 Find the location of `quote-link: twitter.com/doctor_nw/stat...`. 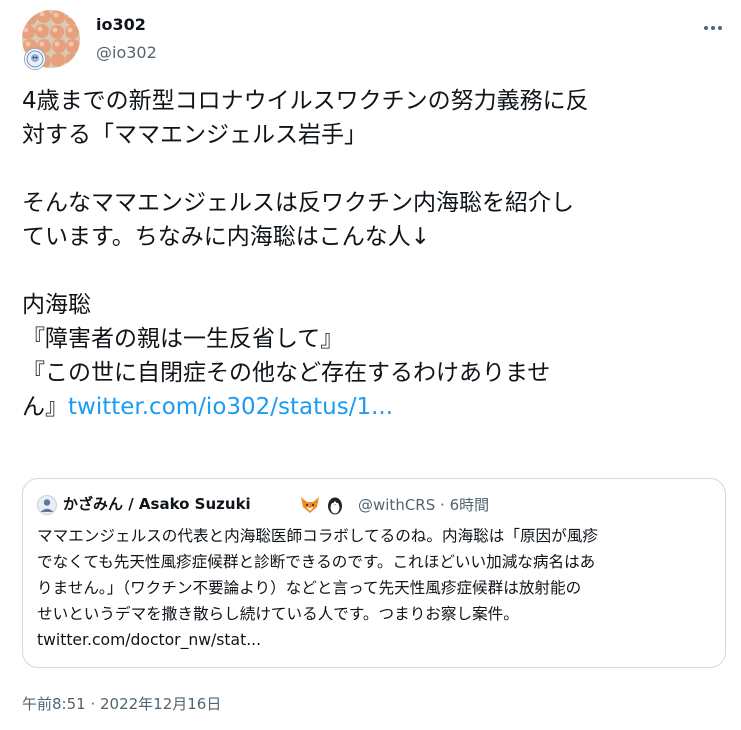

quote-link: twitter.com/doctor_nw/stat... is located at coordinates (377, 640).